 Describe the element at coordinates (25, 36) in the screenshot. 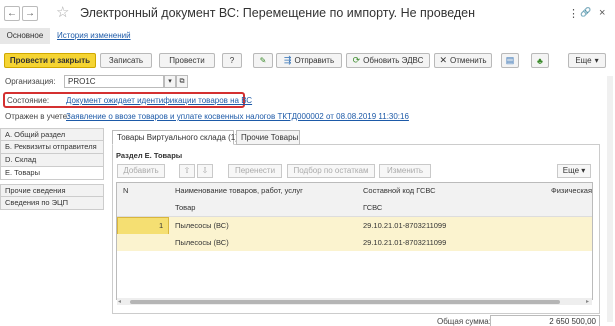

I see `tab-main: Основное` at that location.